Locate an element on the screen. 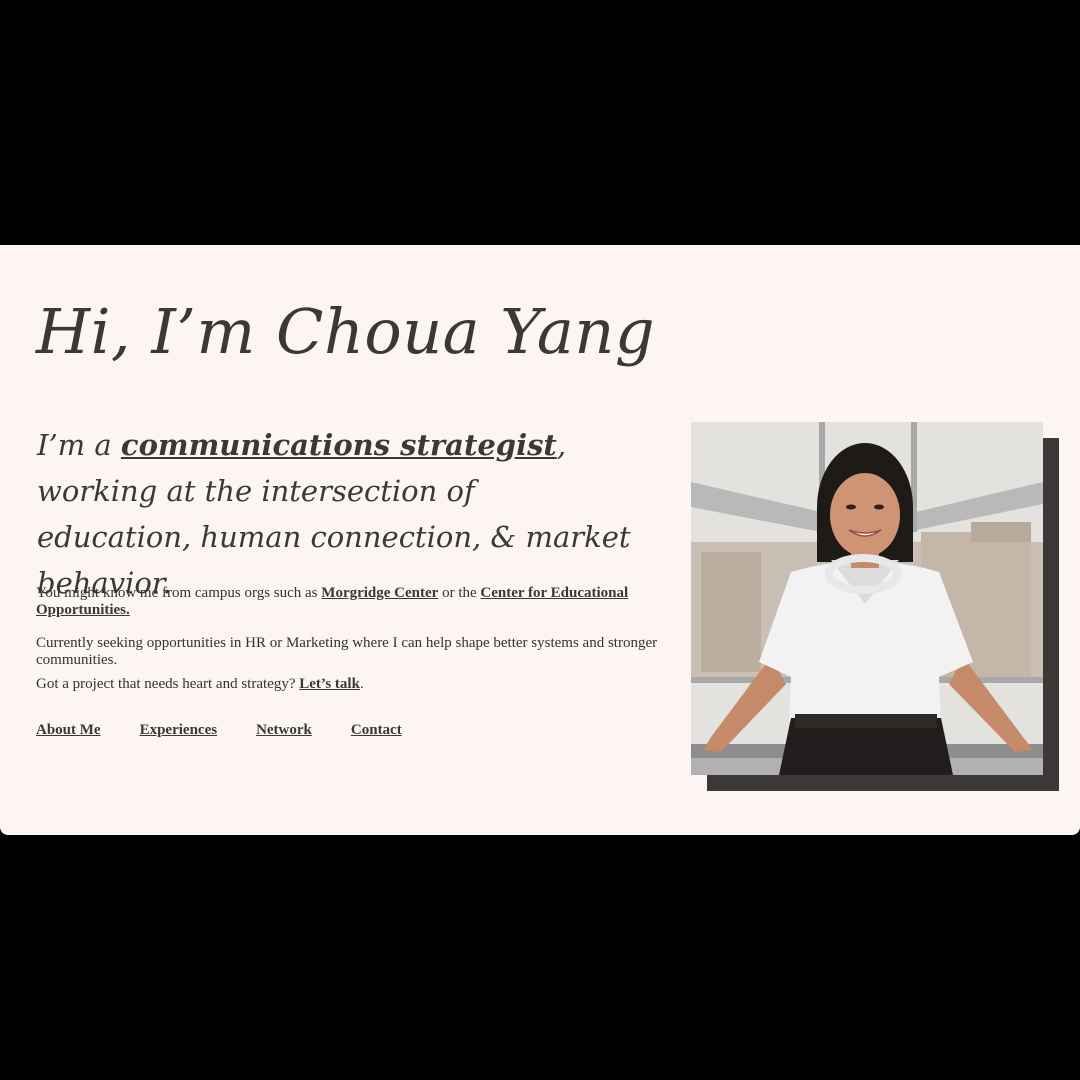 Image resolution: width=1080 pixels, height=1080 pixels. communications-strategist-link: communications strategist is located at coordinates (339, 445).